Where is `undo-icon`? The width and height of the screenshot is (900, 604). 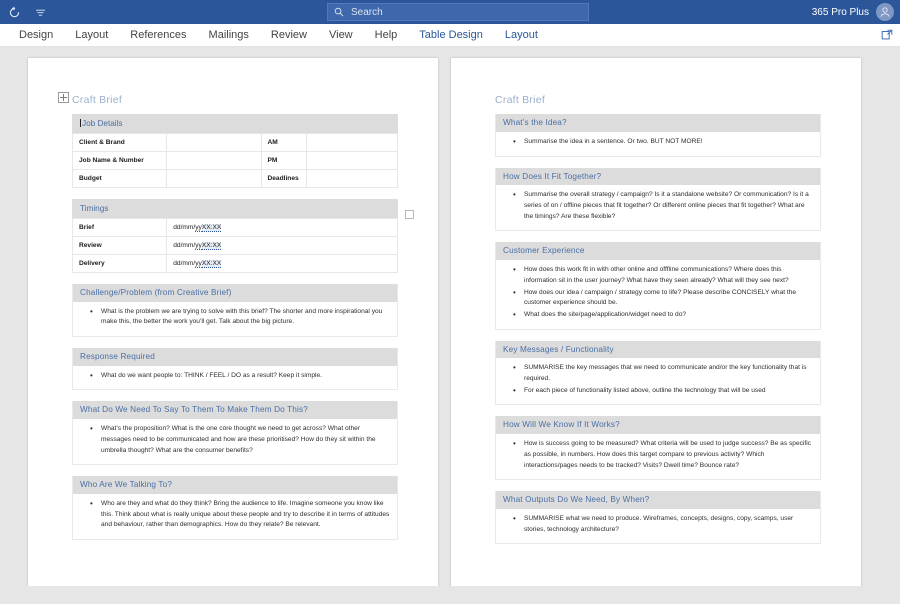
undo-icon is located at coordinates (14, 12).